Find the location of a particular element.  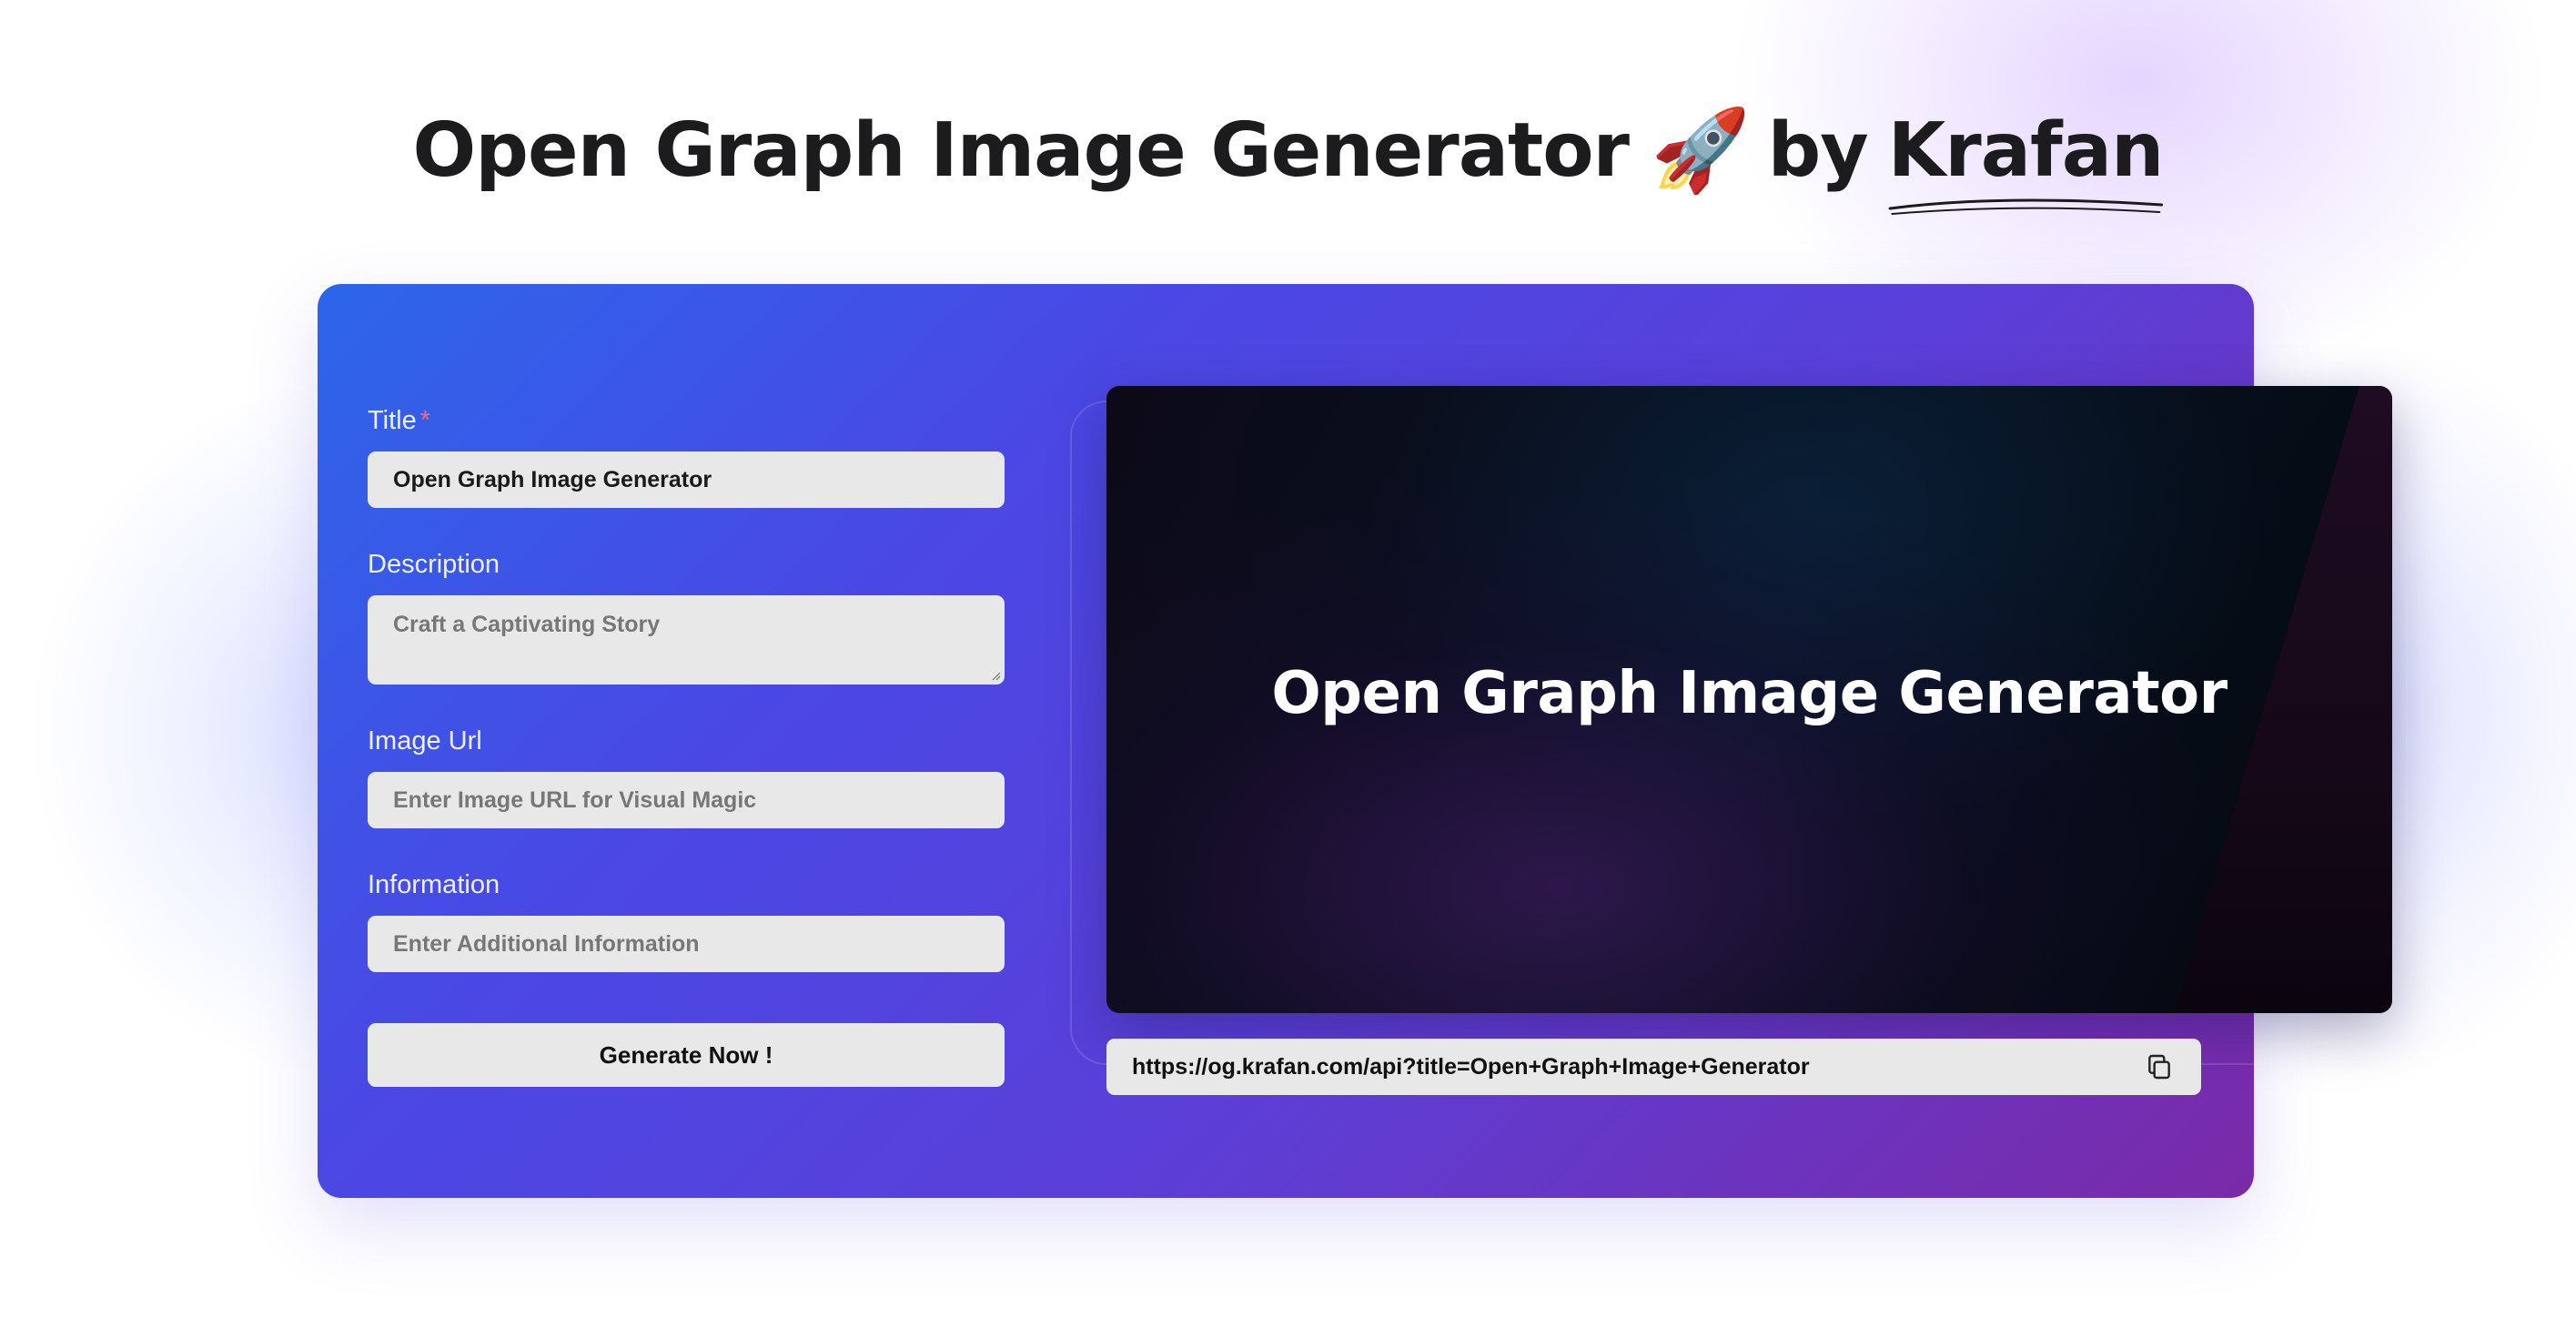

page-header: Open Graph Image Generator 🚀 by Krafan is located at coordinates (1288, 153).